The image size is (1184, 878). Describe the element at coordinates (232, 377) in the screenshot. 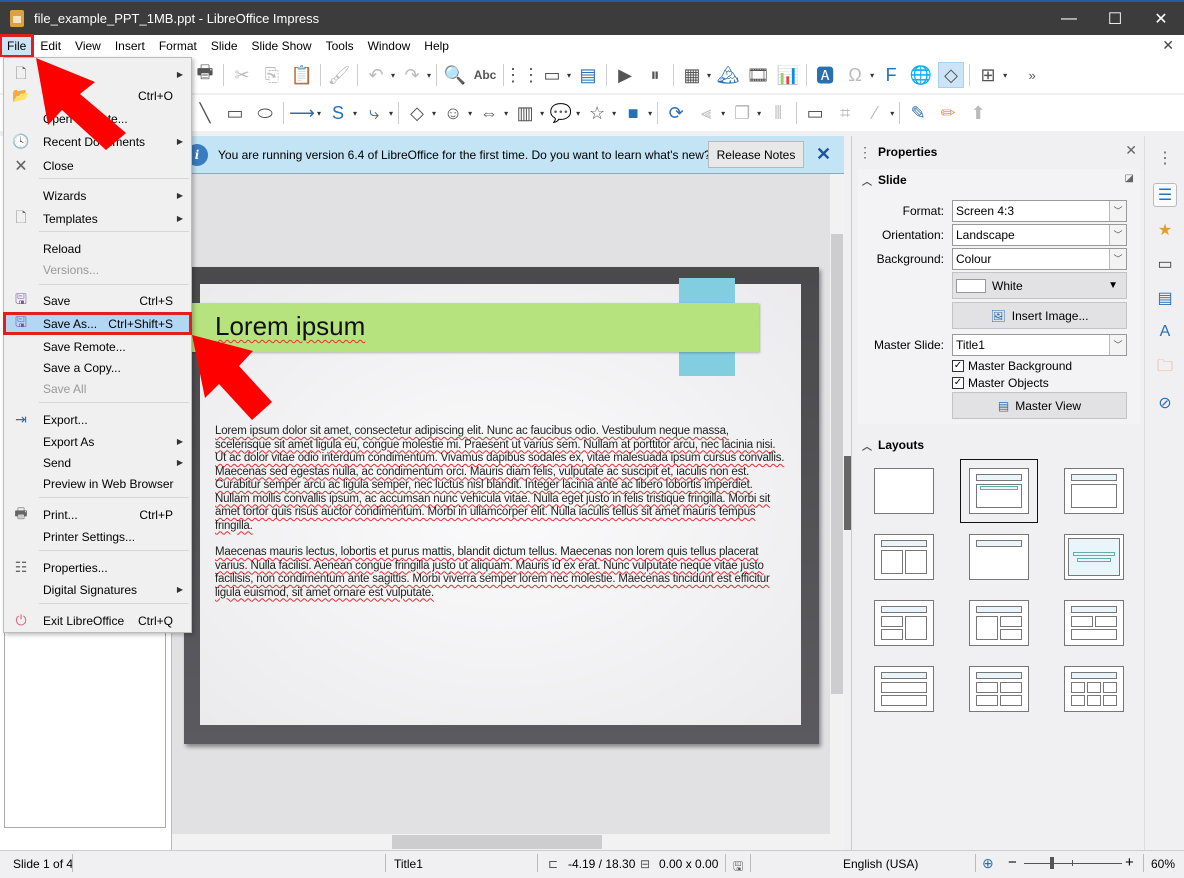

I see `red-arrow-save-as` at that location.